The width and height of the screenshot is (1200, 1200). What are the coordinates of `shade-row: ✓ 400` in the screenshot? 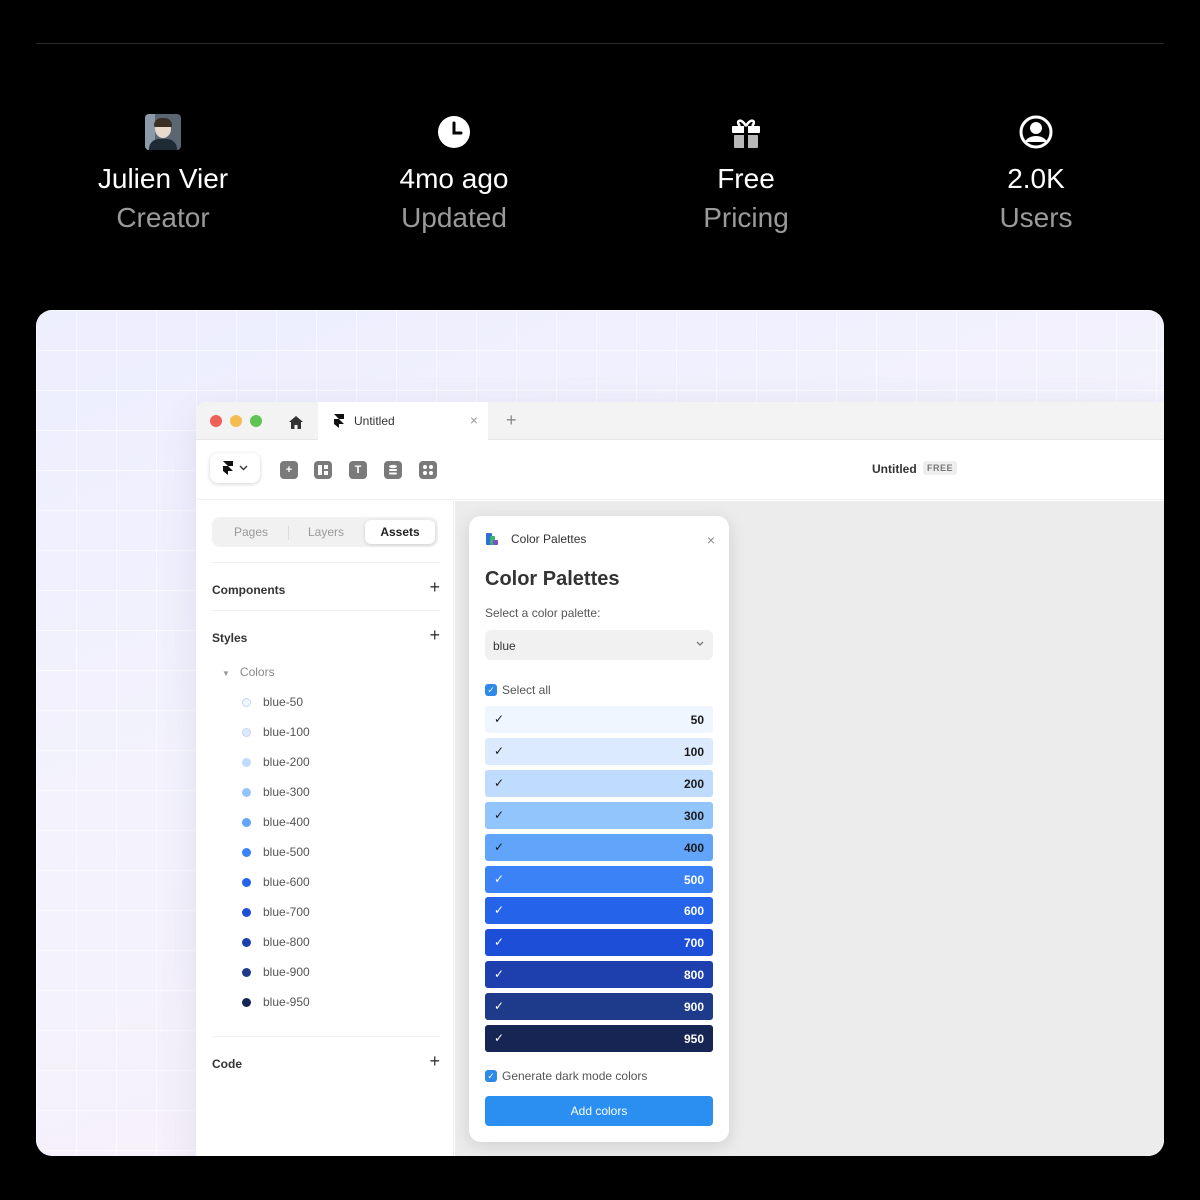 It's located at (599, 847).